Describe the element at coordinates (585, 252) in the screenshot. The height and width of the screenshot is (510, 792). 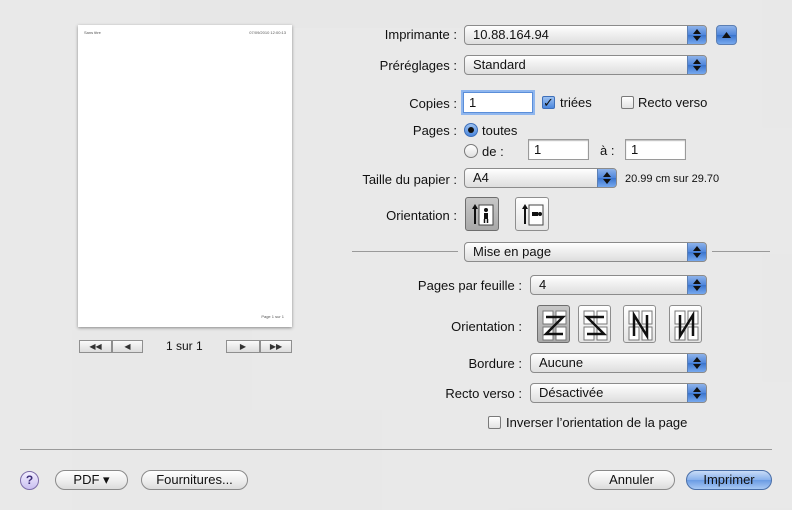
I see `section-select: Mise en page` at that location.